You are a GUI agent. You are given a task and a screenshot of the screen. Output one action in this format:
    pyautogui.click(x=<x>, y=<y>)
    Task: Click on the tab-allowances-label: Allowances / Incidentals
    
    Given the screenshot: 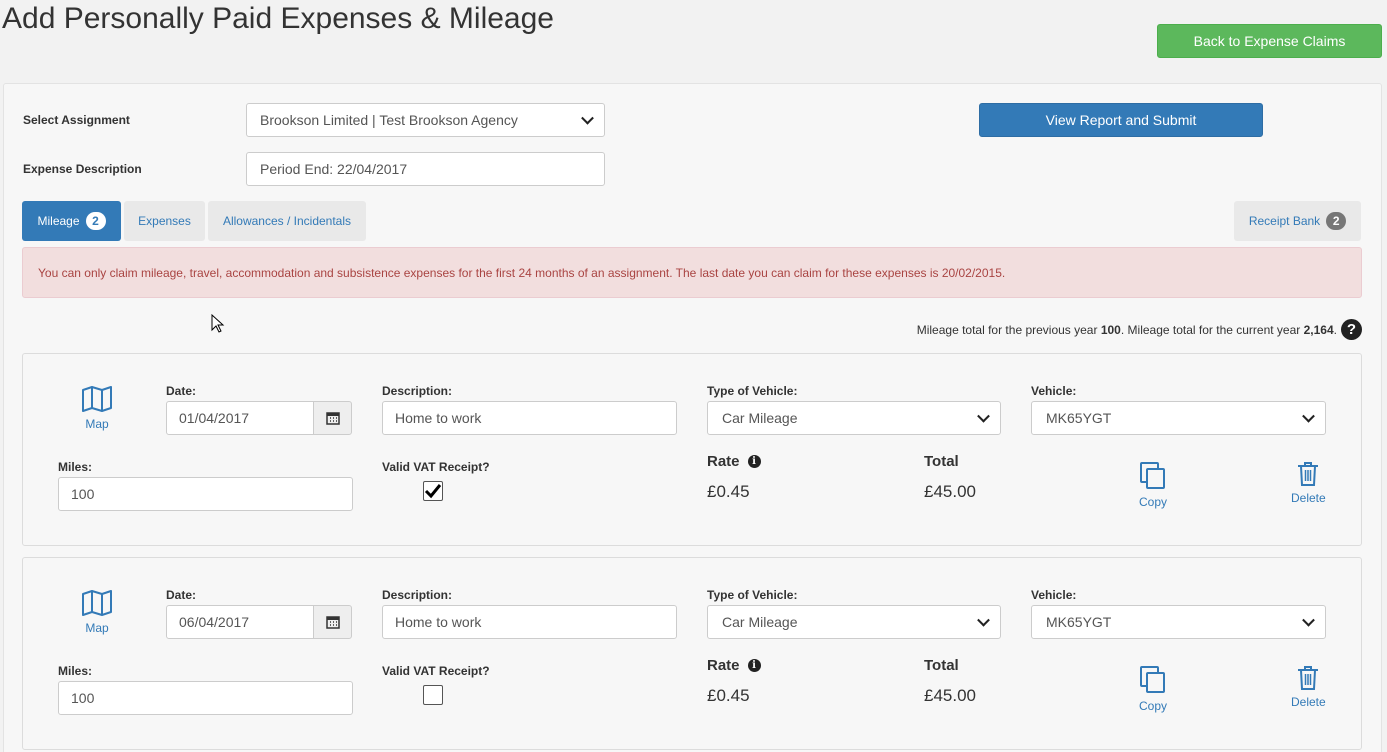 What is the action you would take?
    pyautogui.click(x=287, y=221)
    